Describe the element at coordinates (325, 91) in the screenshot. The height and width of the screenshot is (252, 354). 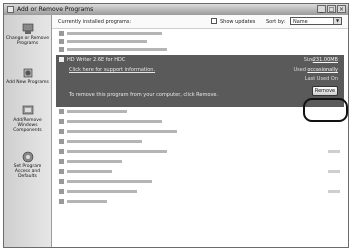
I see `remove-button: Remove` at that location.